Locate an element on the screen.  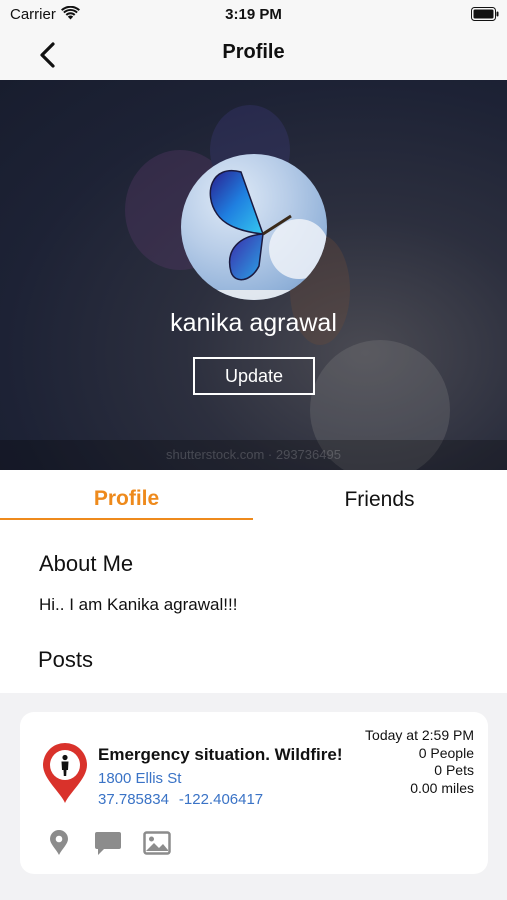
nav-bar: Profile is located at coordinates (253, 55).